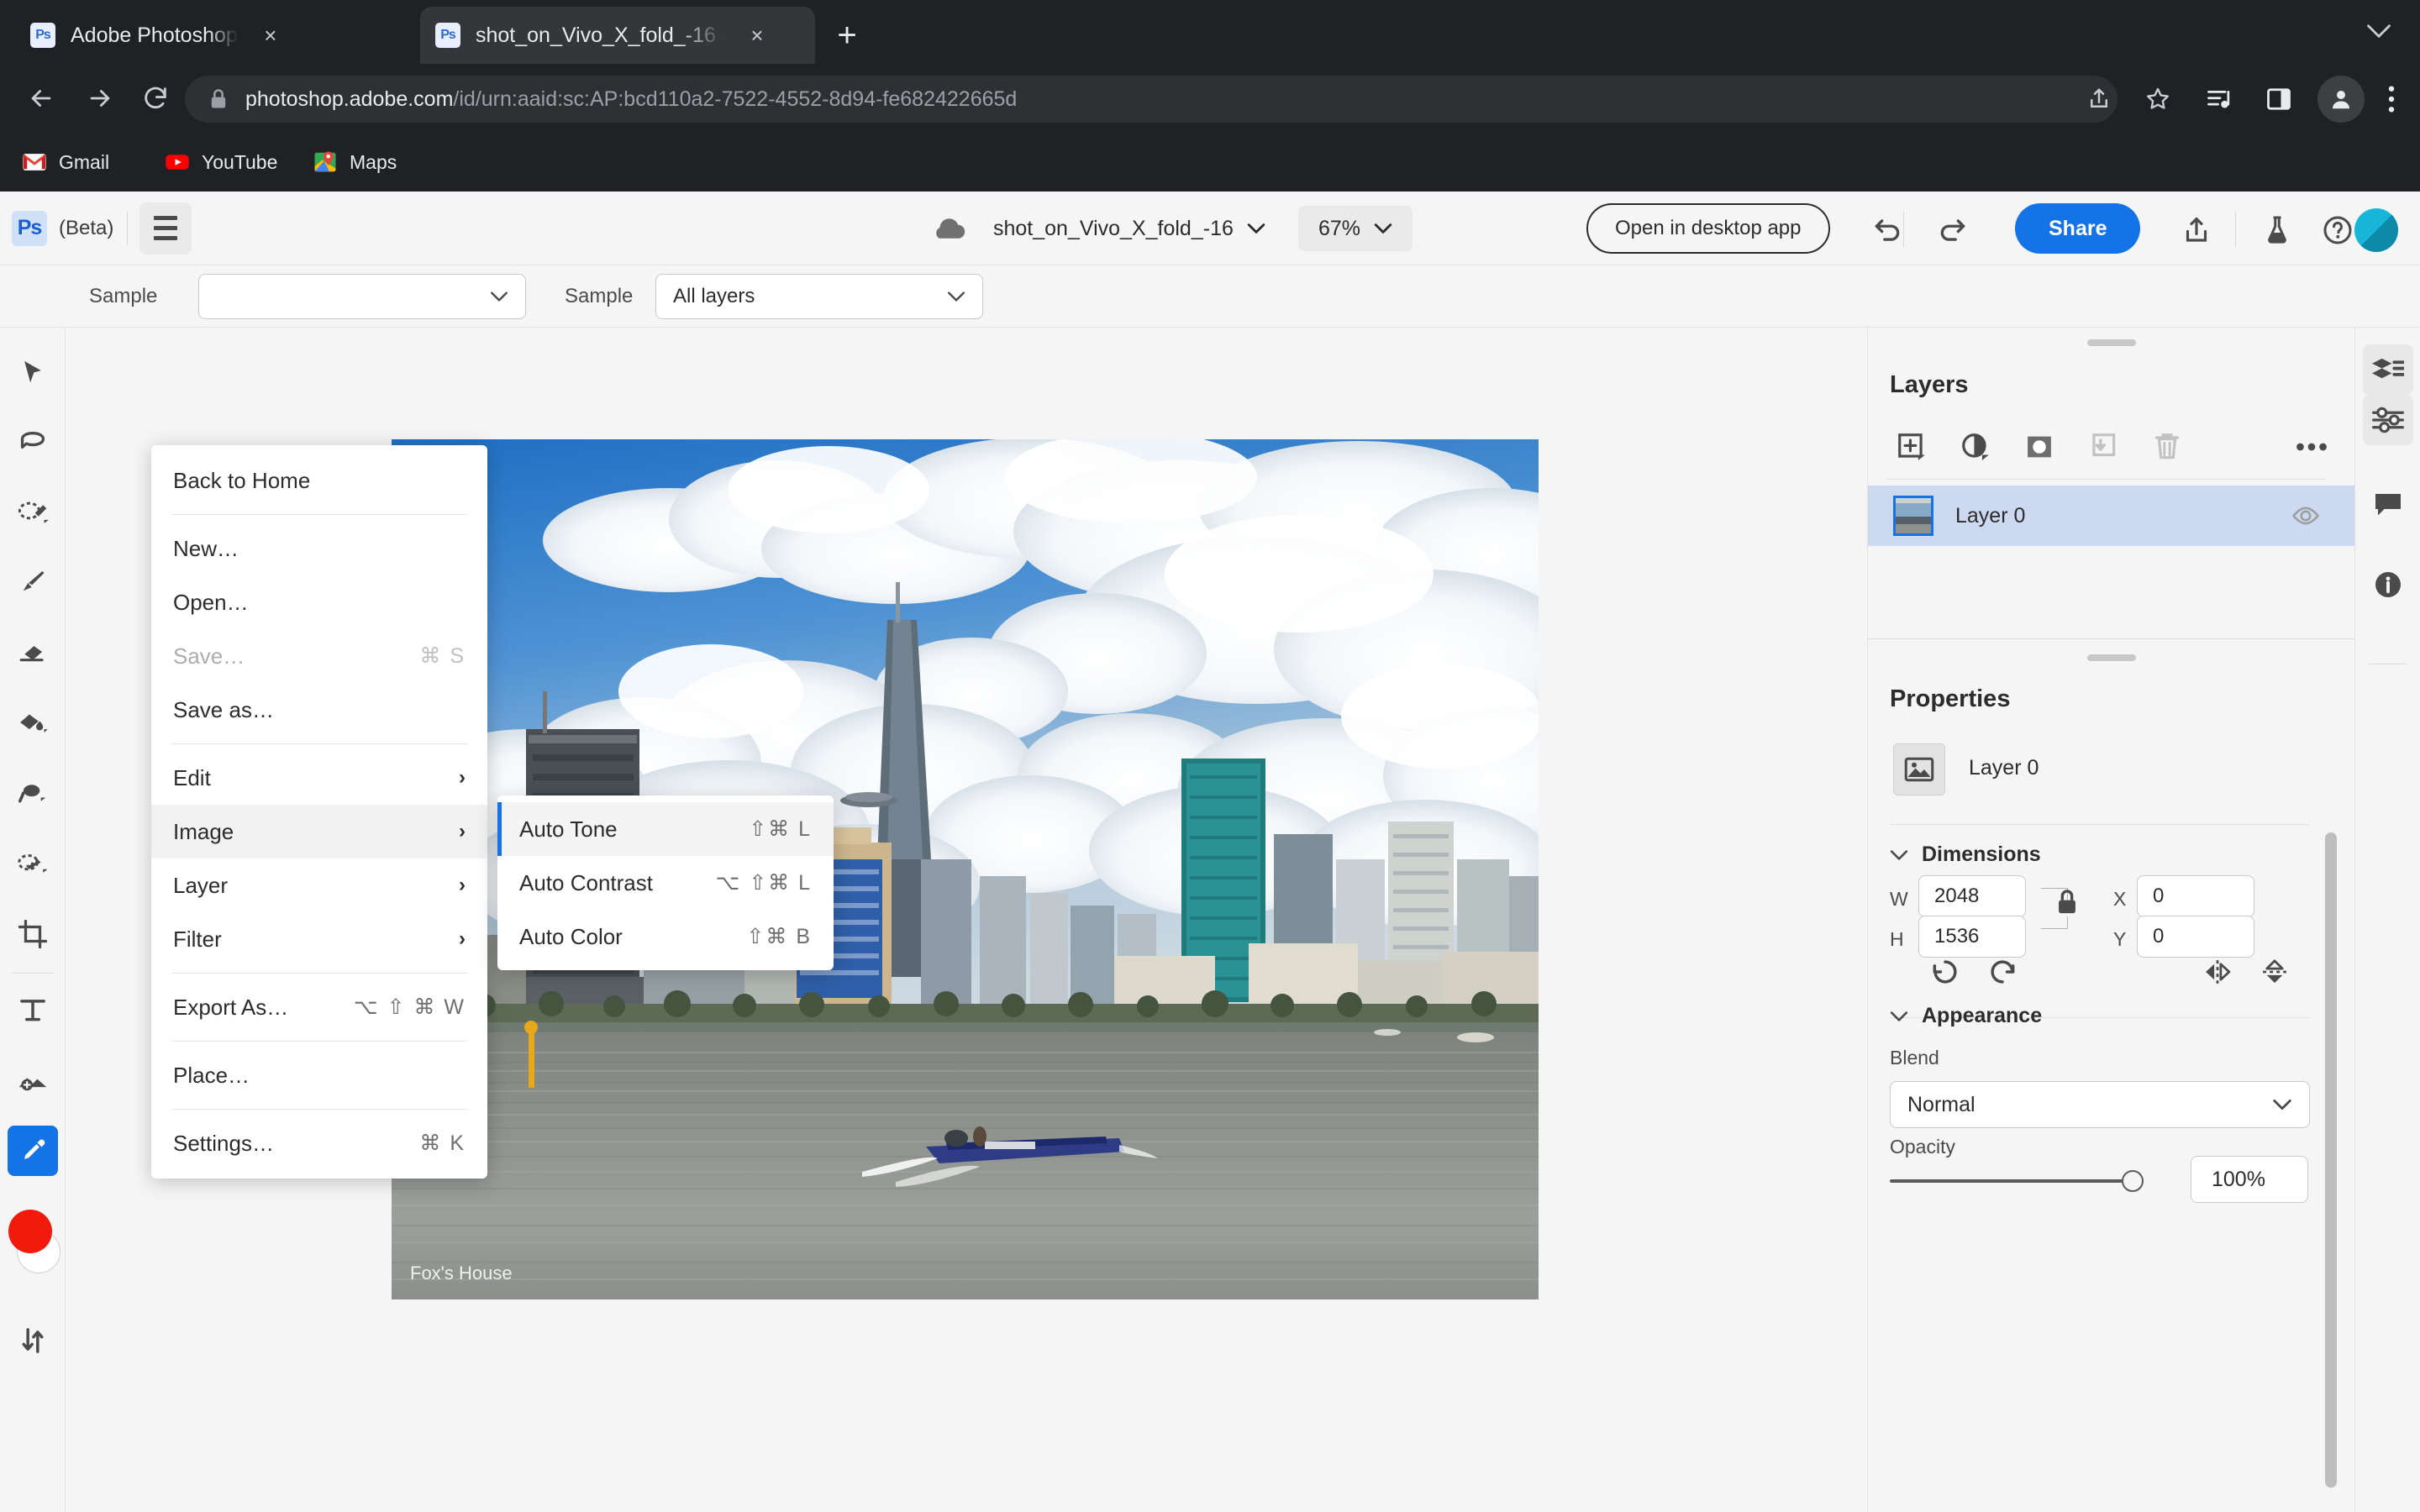  I want to click on youtube-icon, so click(177, 162).